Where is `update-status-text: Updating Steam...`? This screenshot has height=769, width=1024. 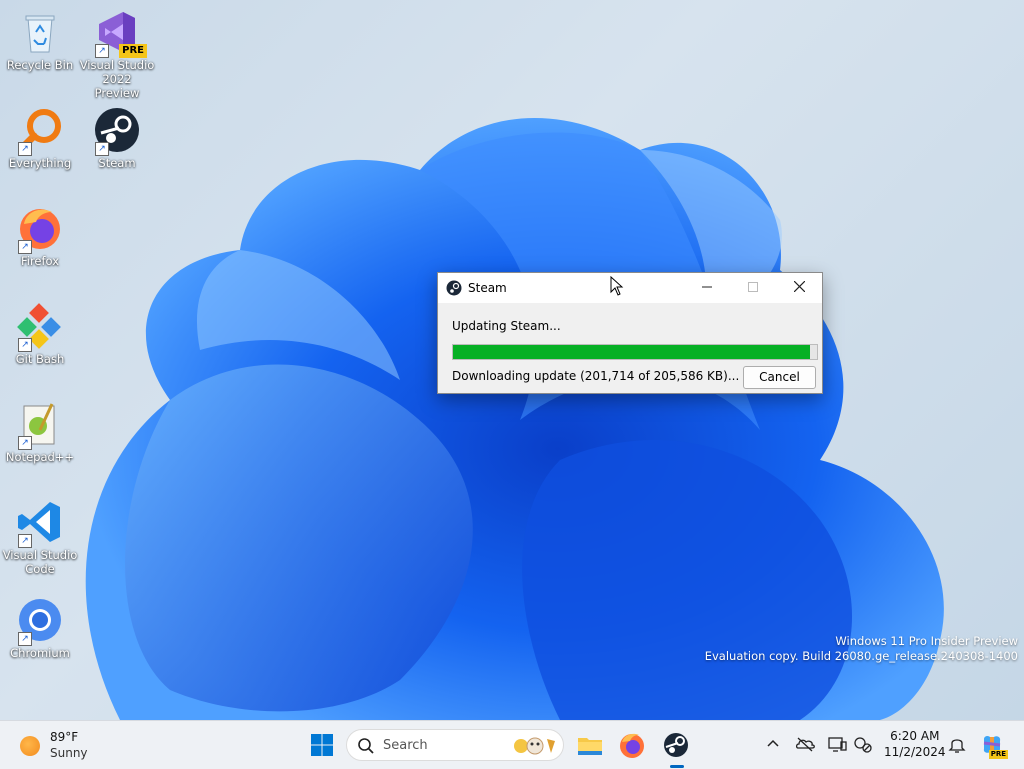 update-status-text: Updating Steam... is located at coordinates (506, 326).